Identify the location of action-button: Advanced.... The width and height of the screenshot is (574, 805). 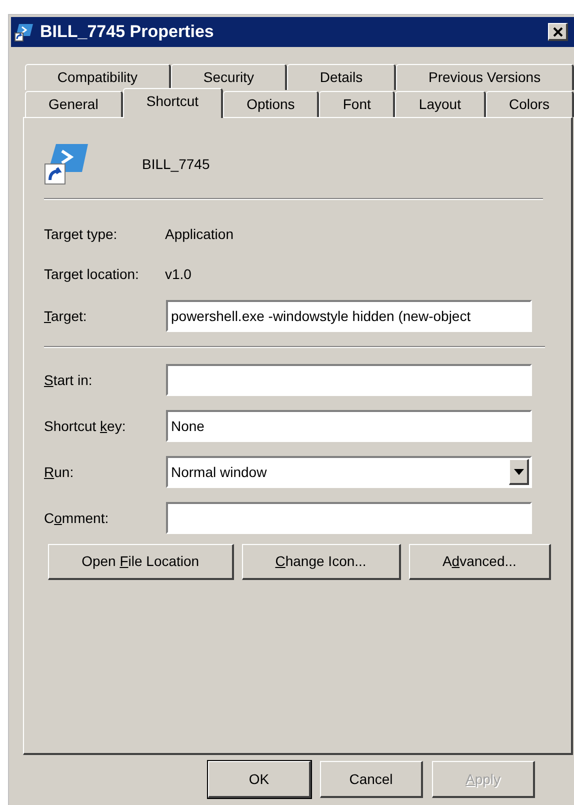
(479, 562).